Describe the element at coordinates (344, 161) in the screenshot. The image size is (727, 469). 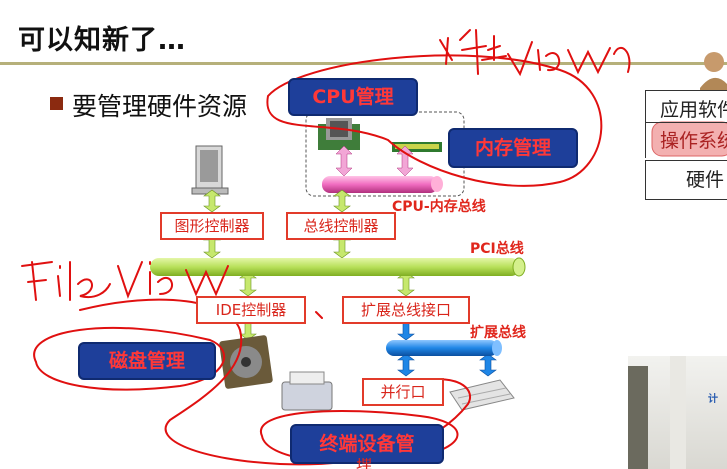
I see `cpu-to-bus-arrow` at that location.